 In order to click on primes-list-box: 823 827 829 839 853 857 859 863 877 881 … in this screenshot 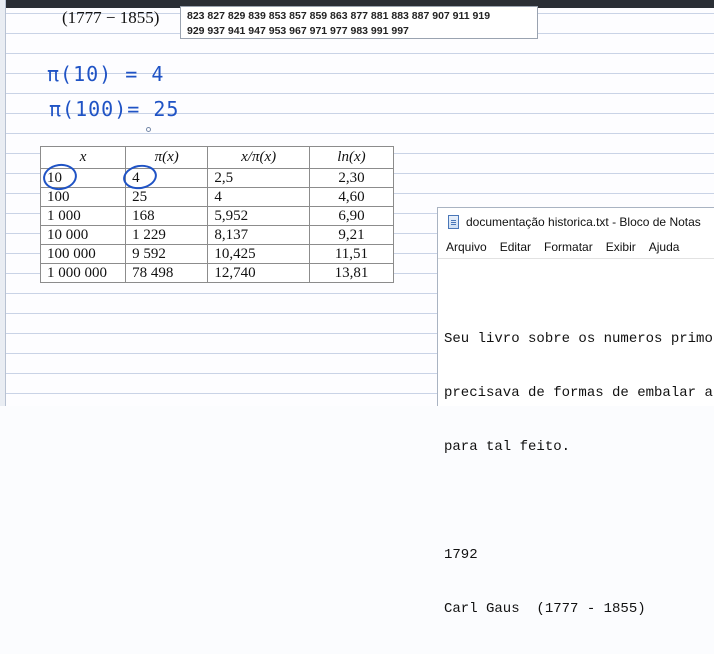, I will do `click(359, 22)`.